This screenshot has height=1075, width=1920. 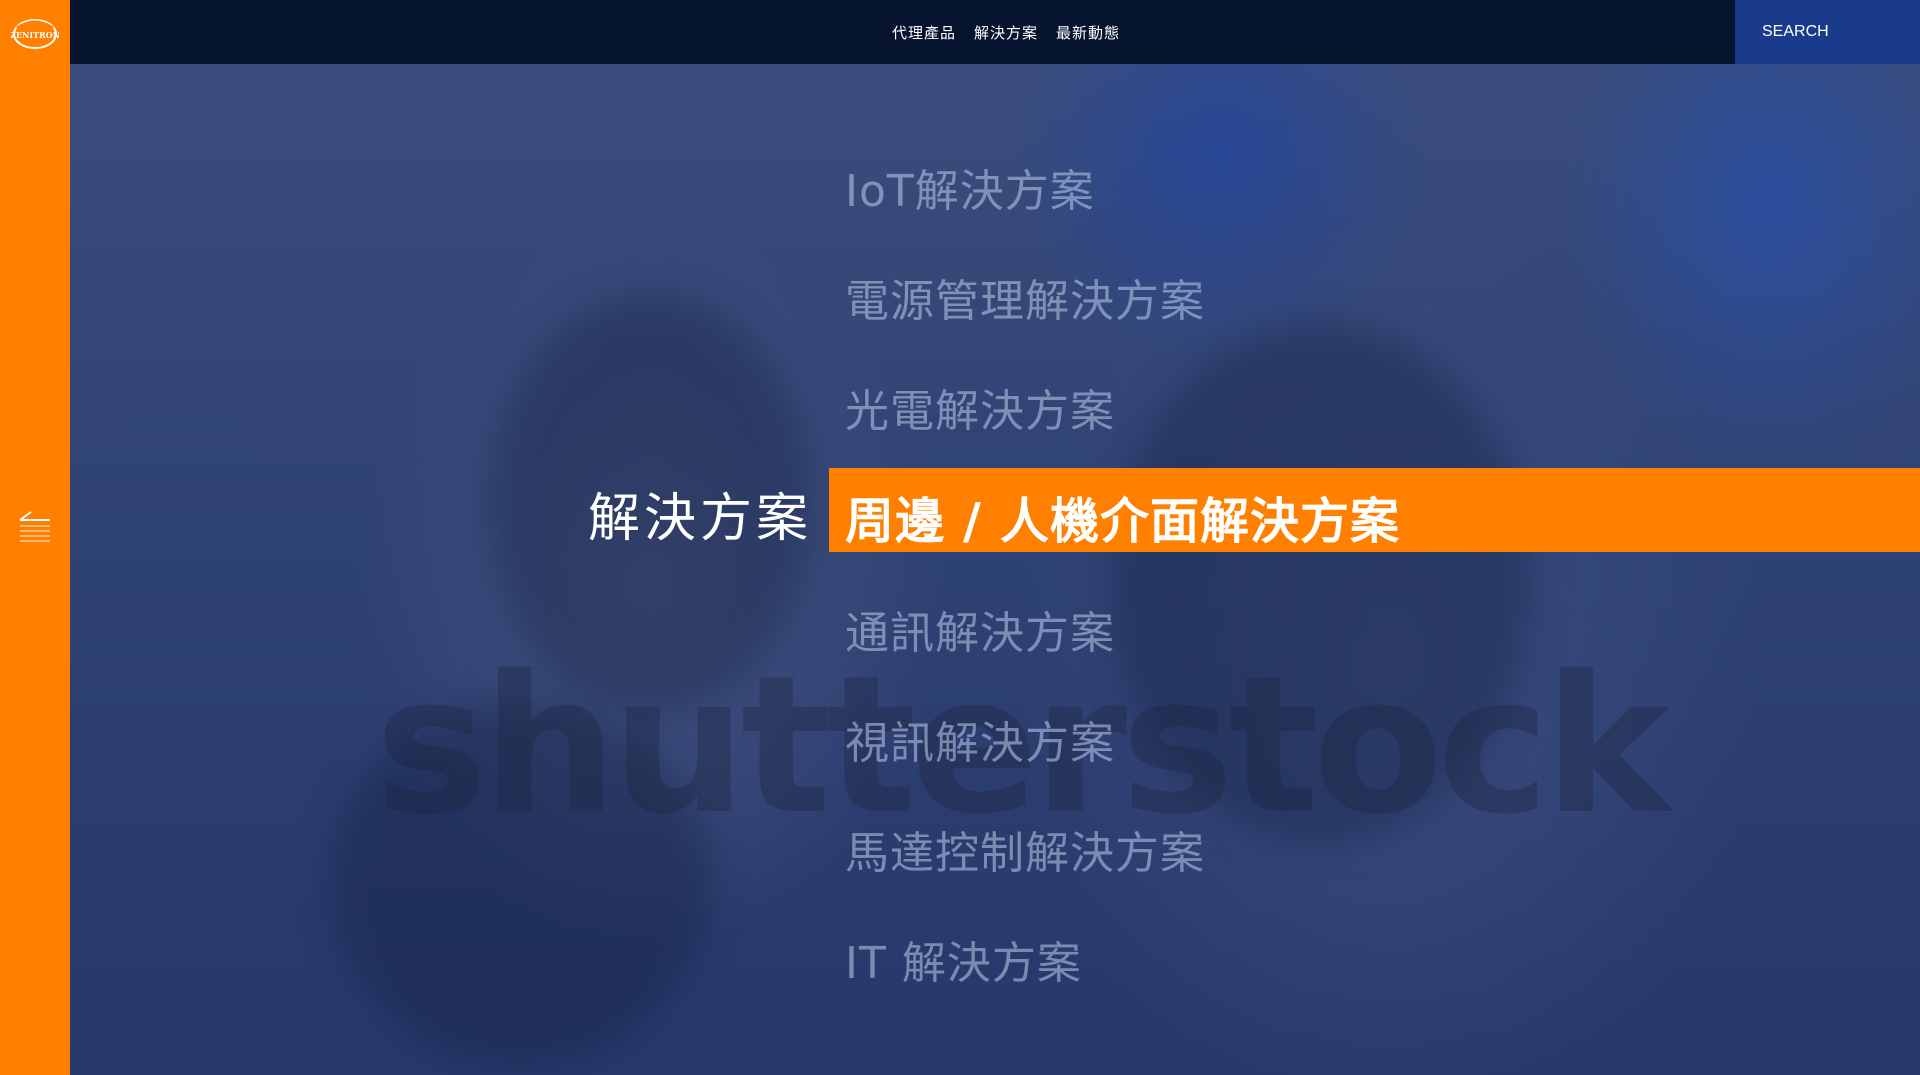 What do you see at coordinates (980, 407) in the screenshot?
I see `menu-item-optoelectronics: 光電解決方案` at bounding box center [980, 407].